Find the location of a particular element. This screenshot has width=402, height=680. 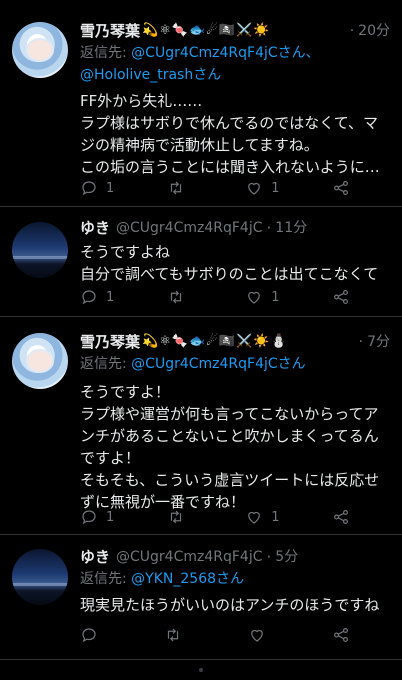

reply-to: 返信先: @CUgr4Cmz4RqF4jCさん is located at coordinates (193, 364).